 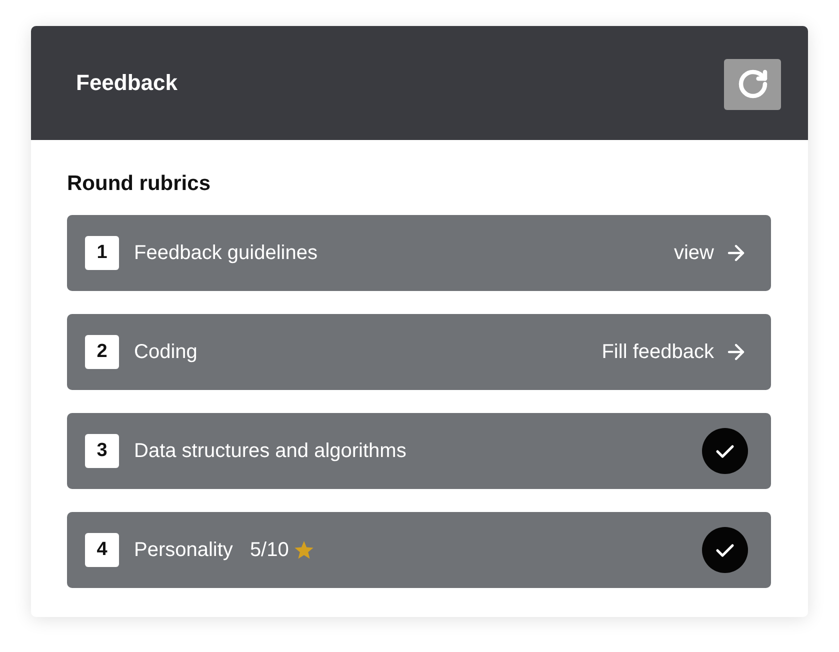 What do you see at coordinates (102, 550) in the screenshot?
I see `step-number: 4` at bounding box center [102, 550].